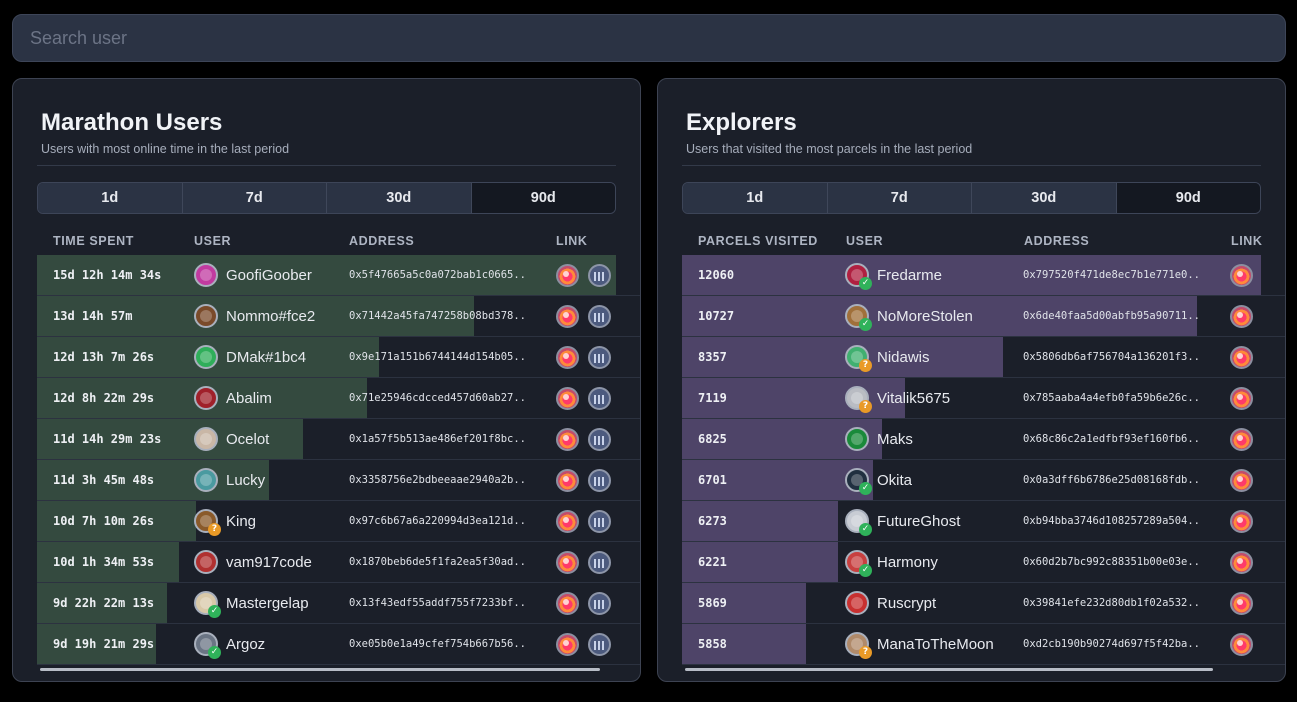 This screenshot has height=702, width=1297. What do you see at coordinates (906, 603) in the screenshot?
I see `user-name: Ruscrypt` at bounding box center [906, 603].